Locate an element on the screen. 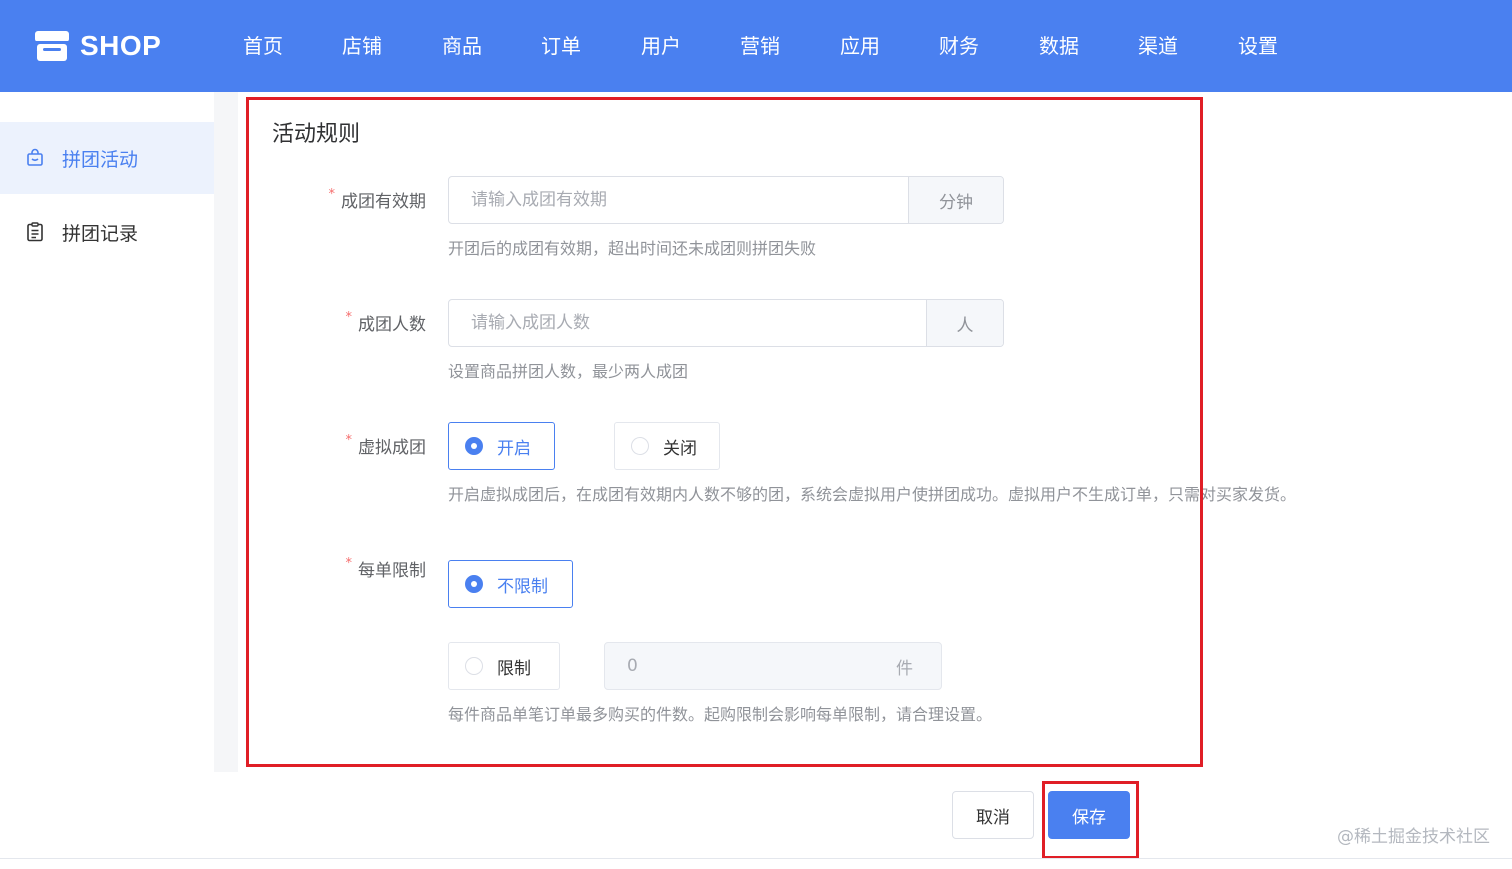  save-button: 保存 is located at coordinates (1089, 815).